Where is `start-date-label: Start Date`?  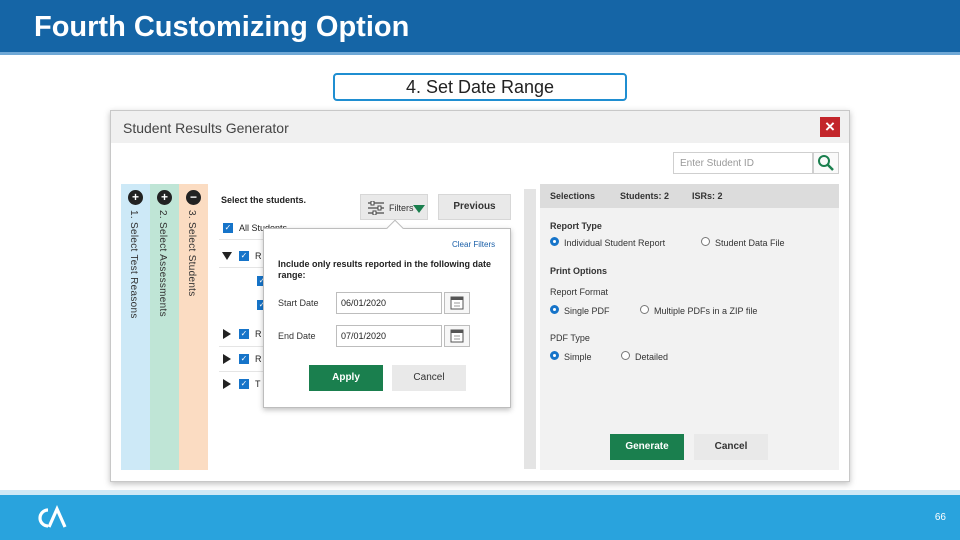
start-date-label: Start Date is located at coordinates (298, 303).